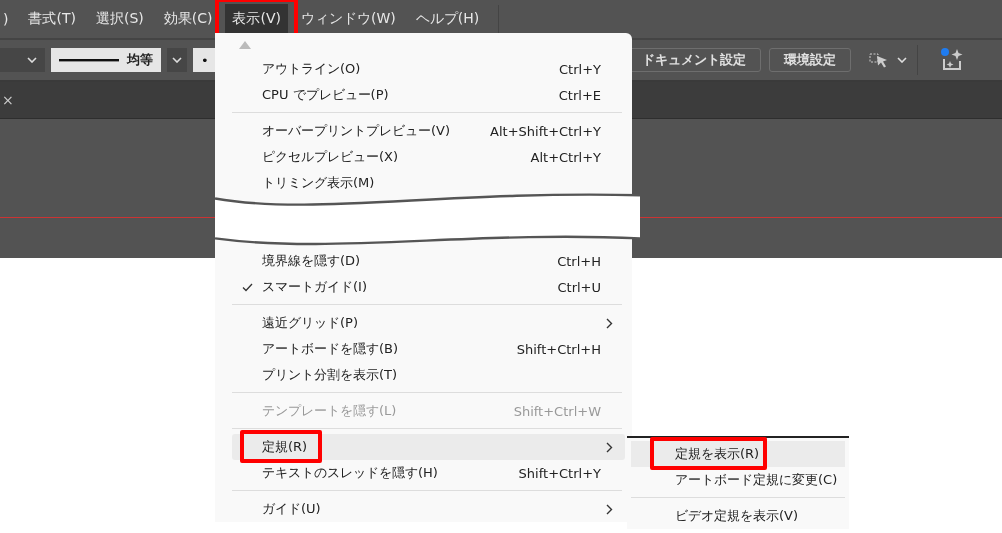 The width and height of the screenshot is (1002, 533). What do you see at coordinates (579, 287) in the screenshot?
I see `shortcut-label: Ctrl+U` at bounding box center [579, 287].